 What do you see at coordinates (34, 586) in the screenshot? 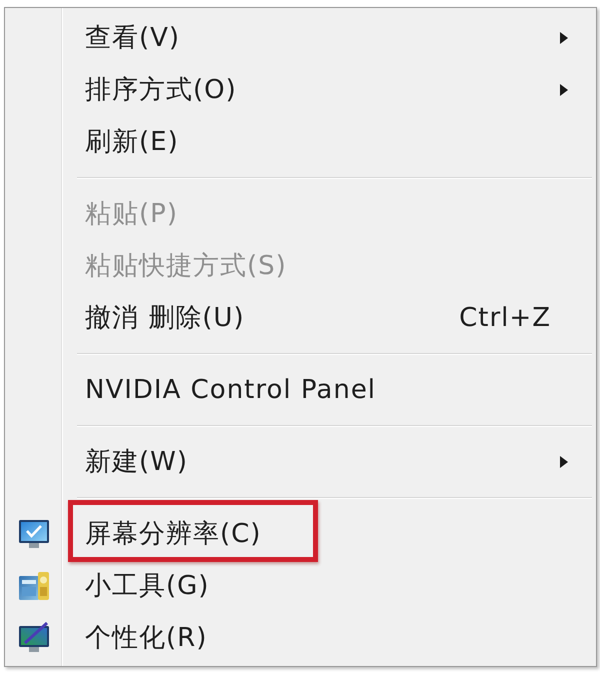
I see `panel-icon` at bounding box center [34, 586].